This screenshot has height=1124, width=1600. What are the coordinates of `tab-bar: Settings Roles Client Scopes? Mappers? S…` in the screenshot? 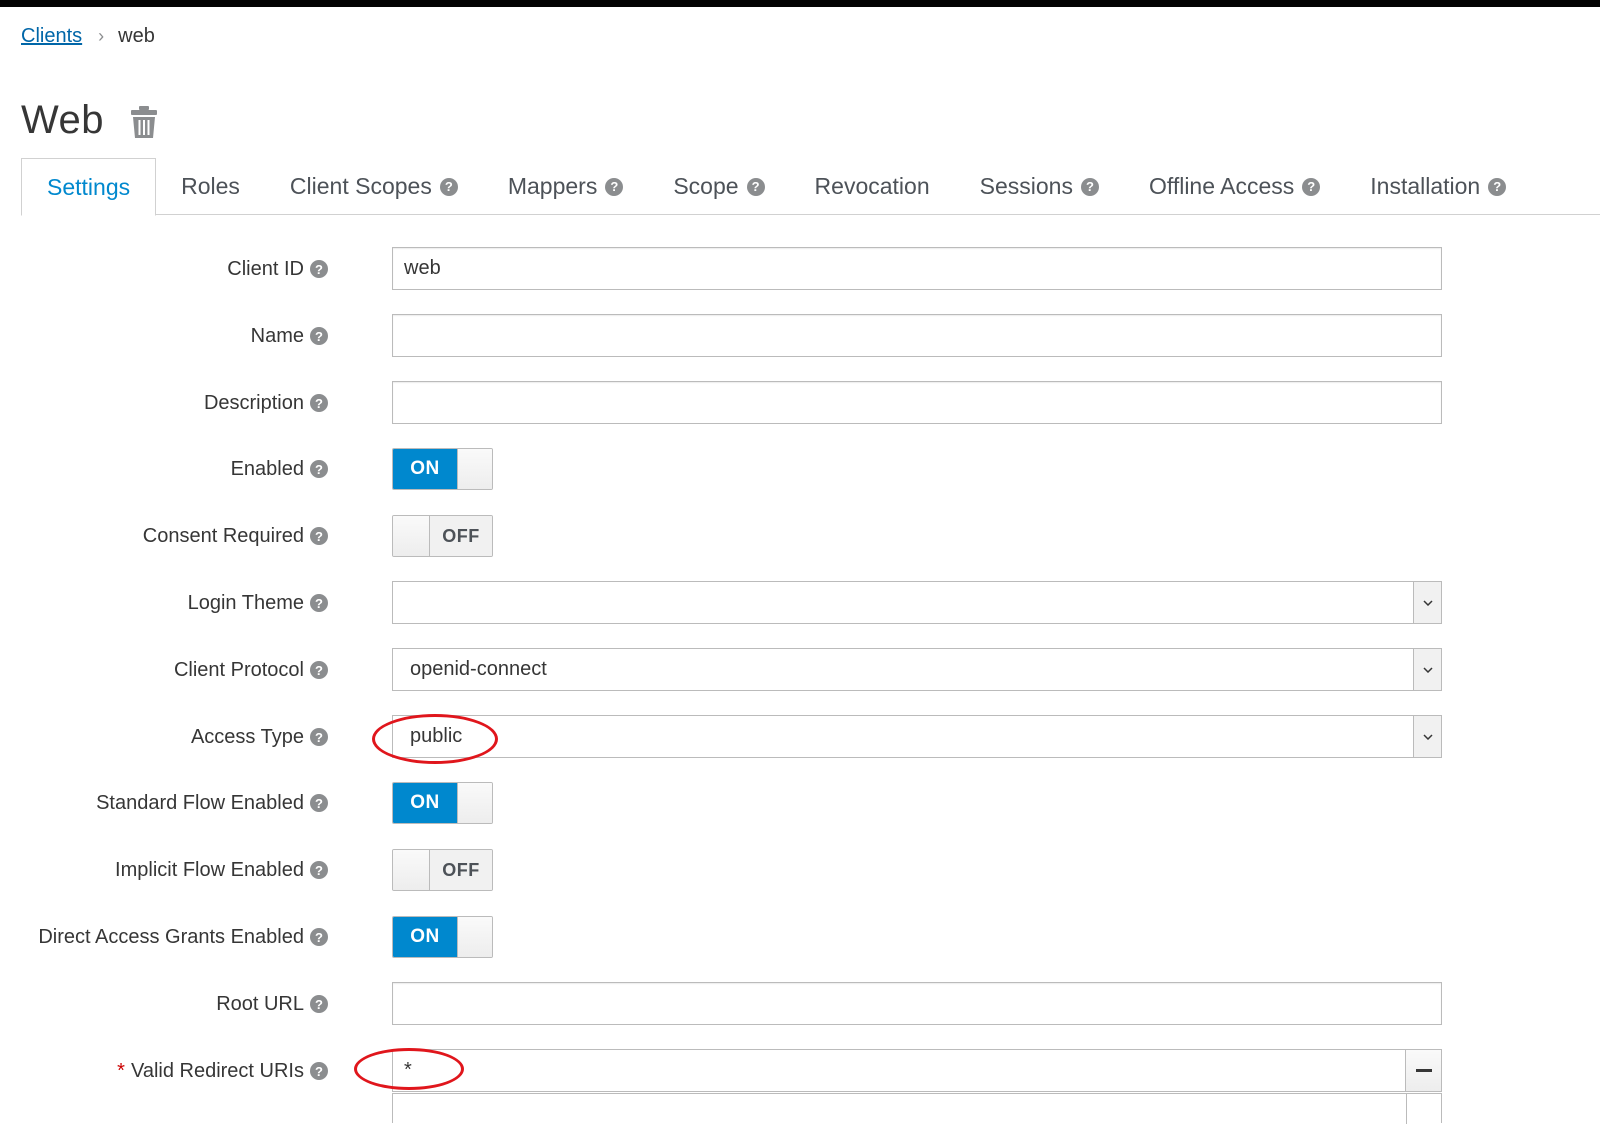 It's located at (810, 187).